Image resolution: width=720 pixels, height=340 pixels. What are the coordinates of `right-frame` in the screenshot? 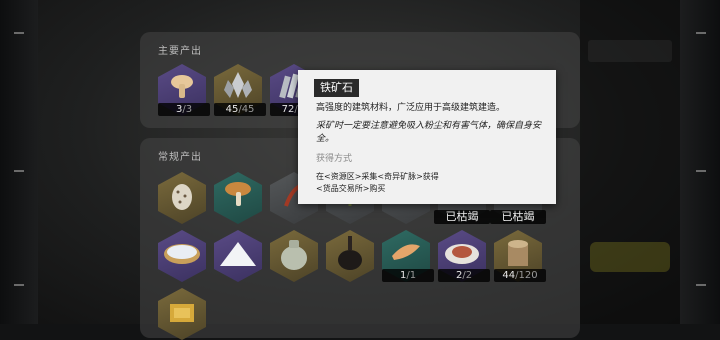 It's located at (700, 162).